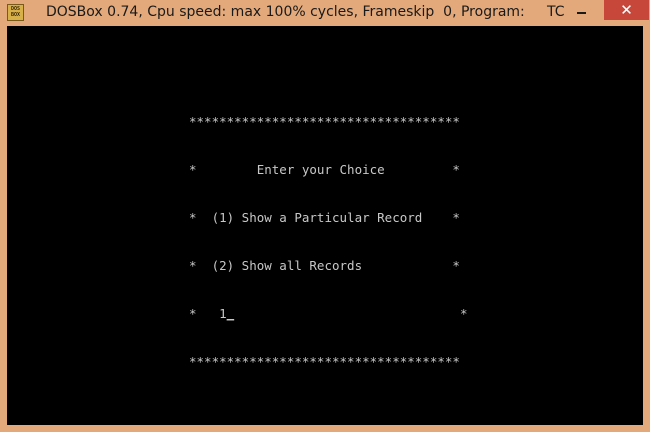 This screenshot has width=650, height=432. I want to click on input-prefix: *, so click(204, 313).